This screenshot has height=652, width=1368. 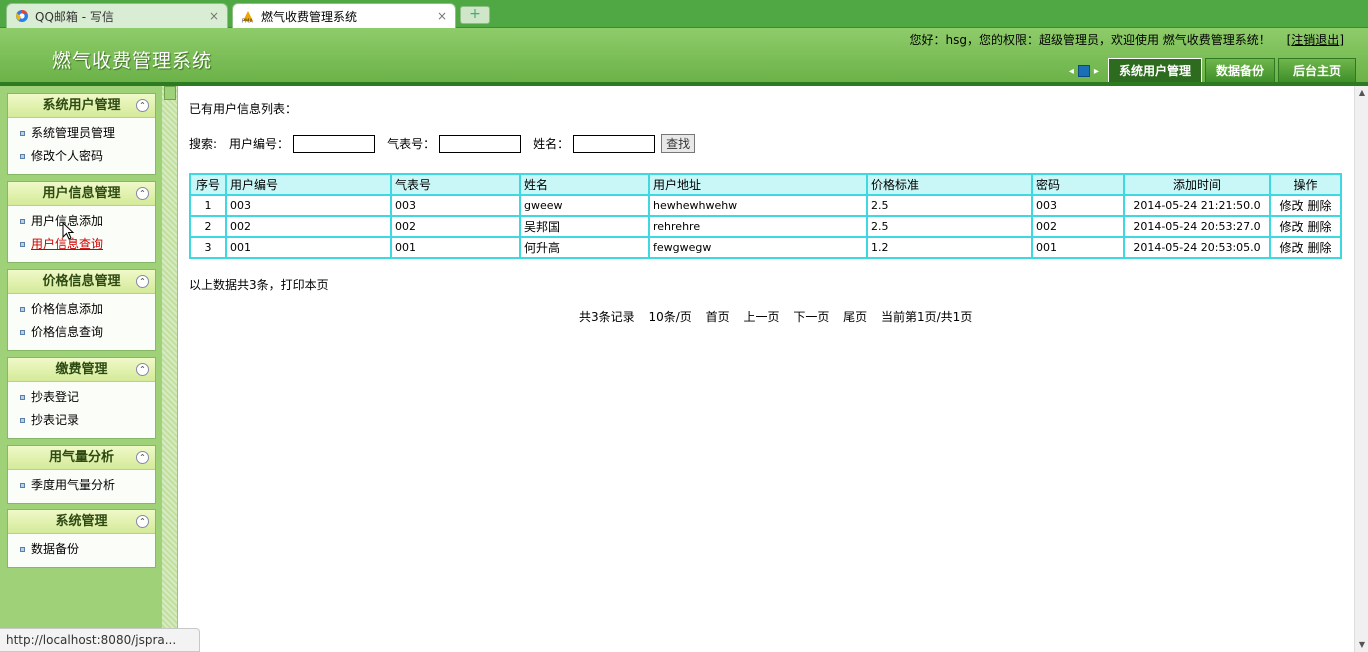 I want to click on sidebar-item-label: 季度用气量分析, so click(x=73, y=485).